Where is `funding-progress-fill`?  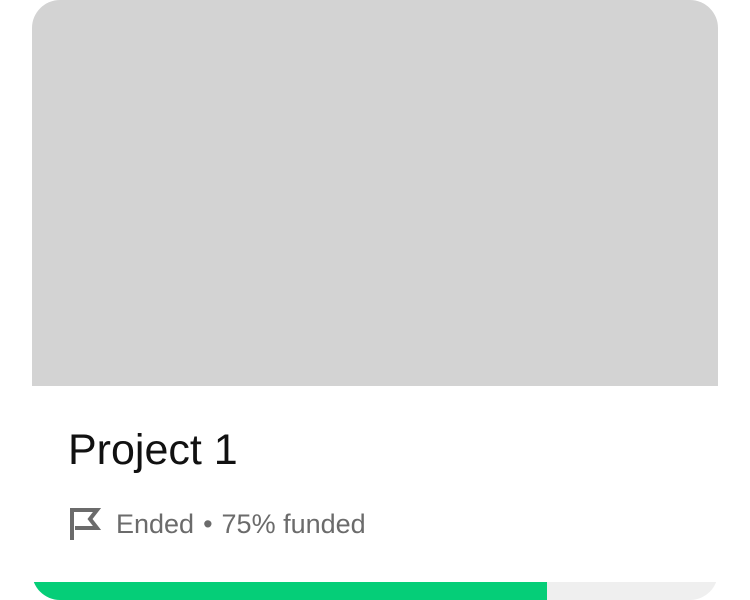 funding-progress-fill is located at coordinates (289, 591).